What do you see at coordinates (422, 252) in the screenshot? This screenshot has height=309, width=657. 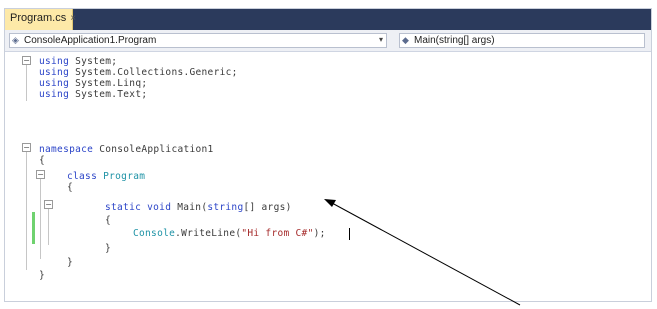 I see `annotation-arrow` at bounding box center [422, 252].